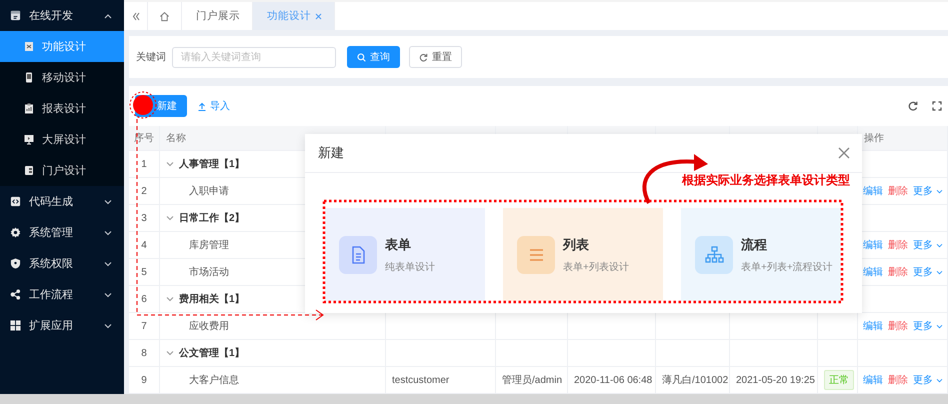 The image size is (948, 404). Describe the element at coordinates (62, 325) in the screenshot. I see `sidebar-group: 扩展应用` at that location.